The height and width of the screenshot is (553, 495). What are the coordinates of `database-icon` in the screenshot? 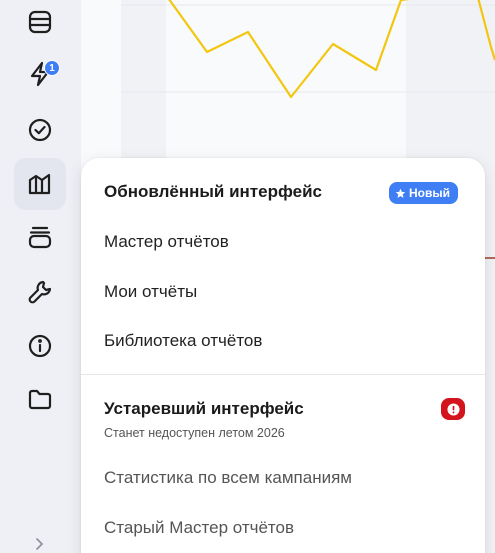 It's located at (40, 24).